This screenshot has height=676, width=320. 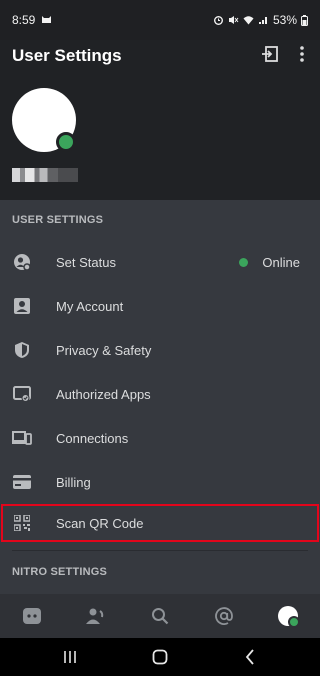 I want to click on friends-icon, so click(x=95, y=616).